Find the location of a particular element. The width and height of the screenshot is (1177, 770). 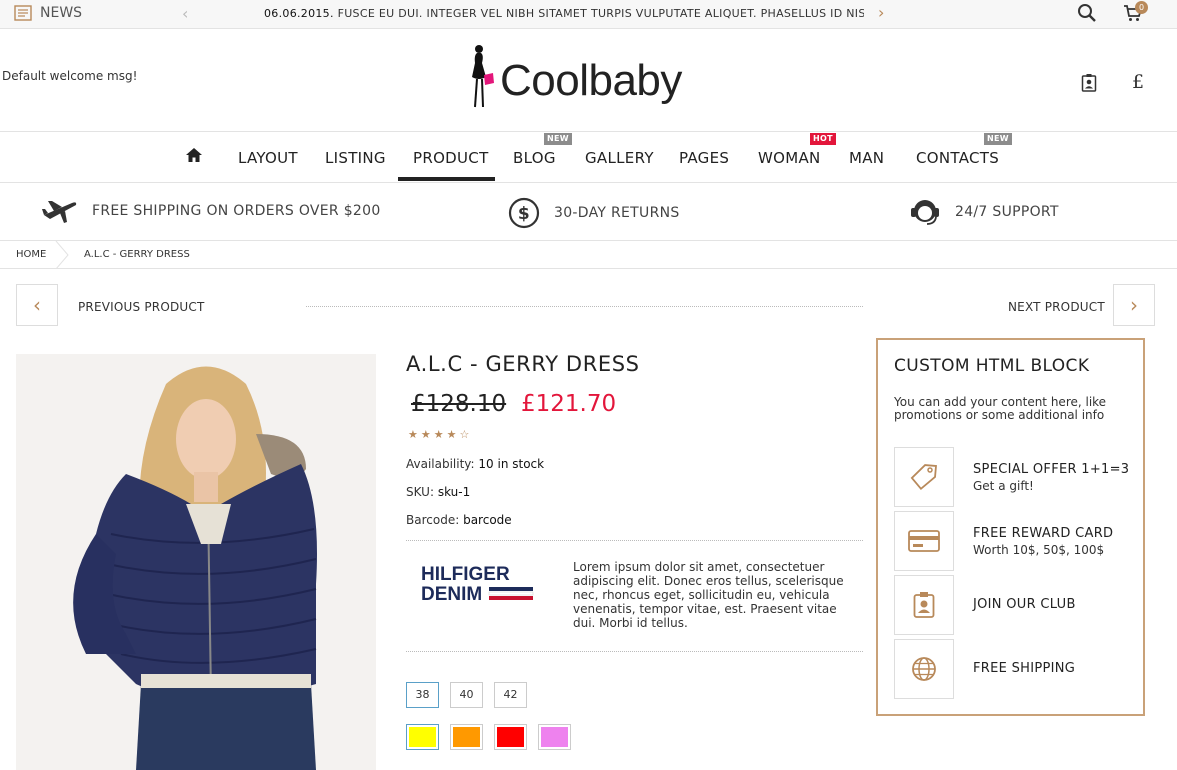

color-swatch-violet is located at coordinates (554, 737).